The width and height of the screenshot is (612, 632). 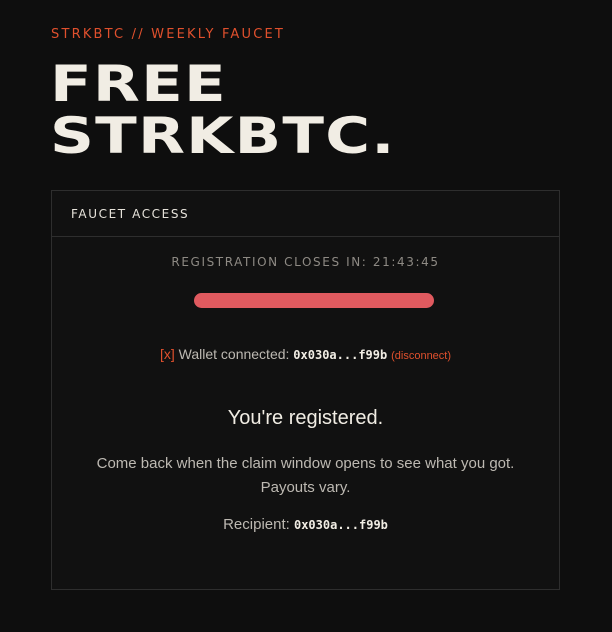 I want to click on wallet-marker: [x], so click(x=167, y=354).